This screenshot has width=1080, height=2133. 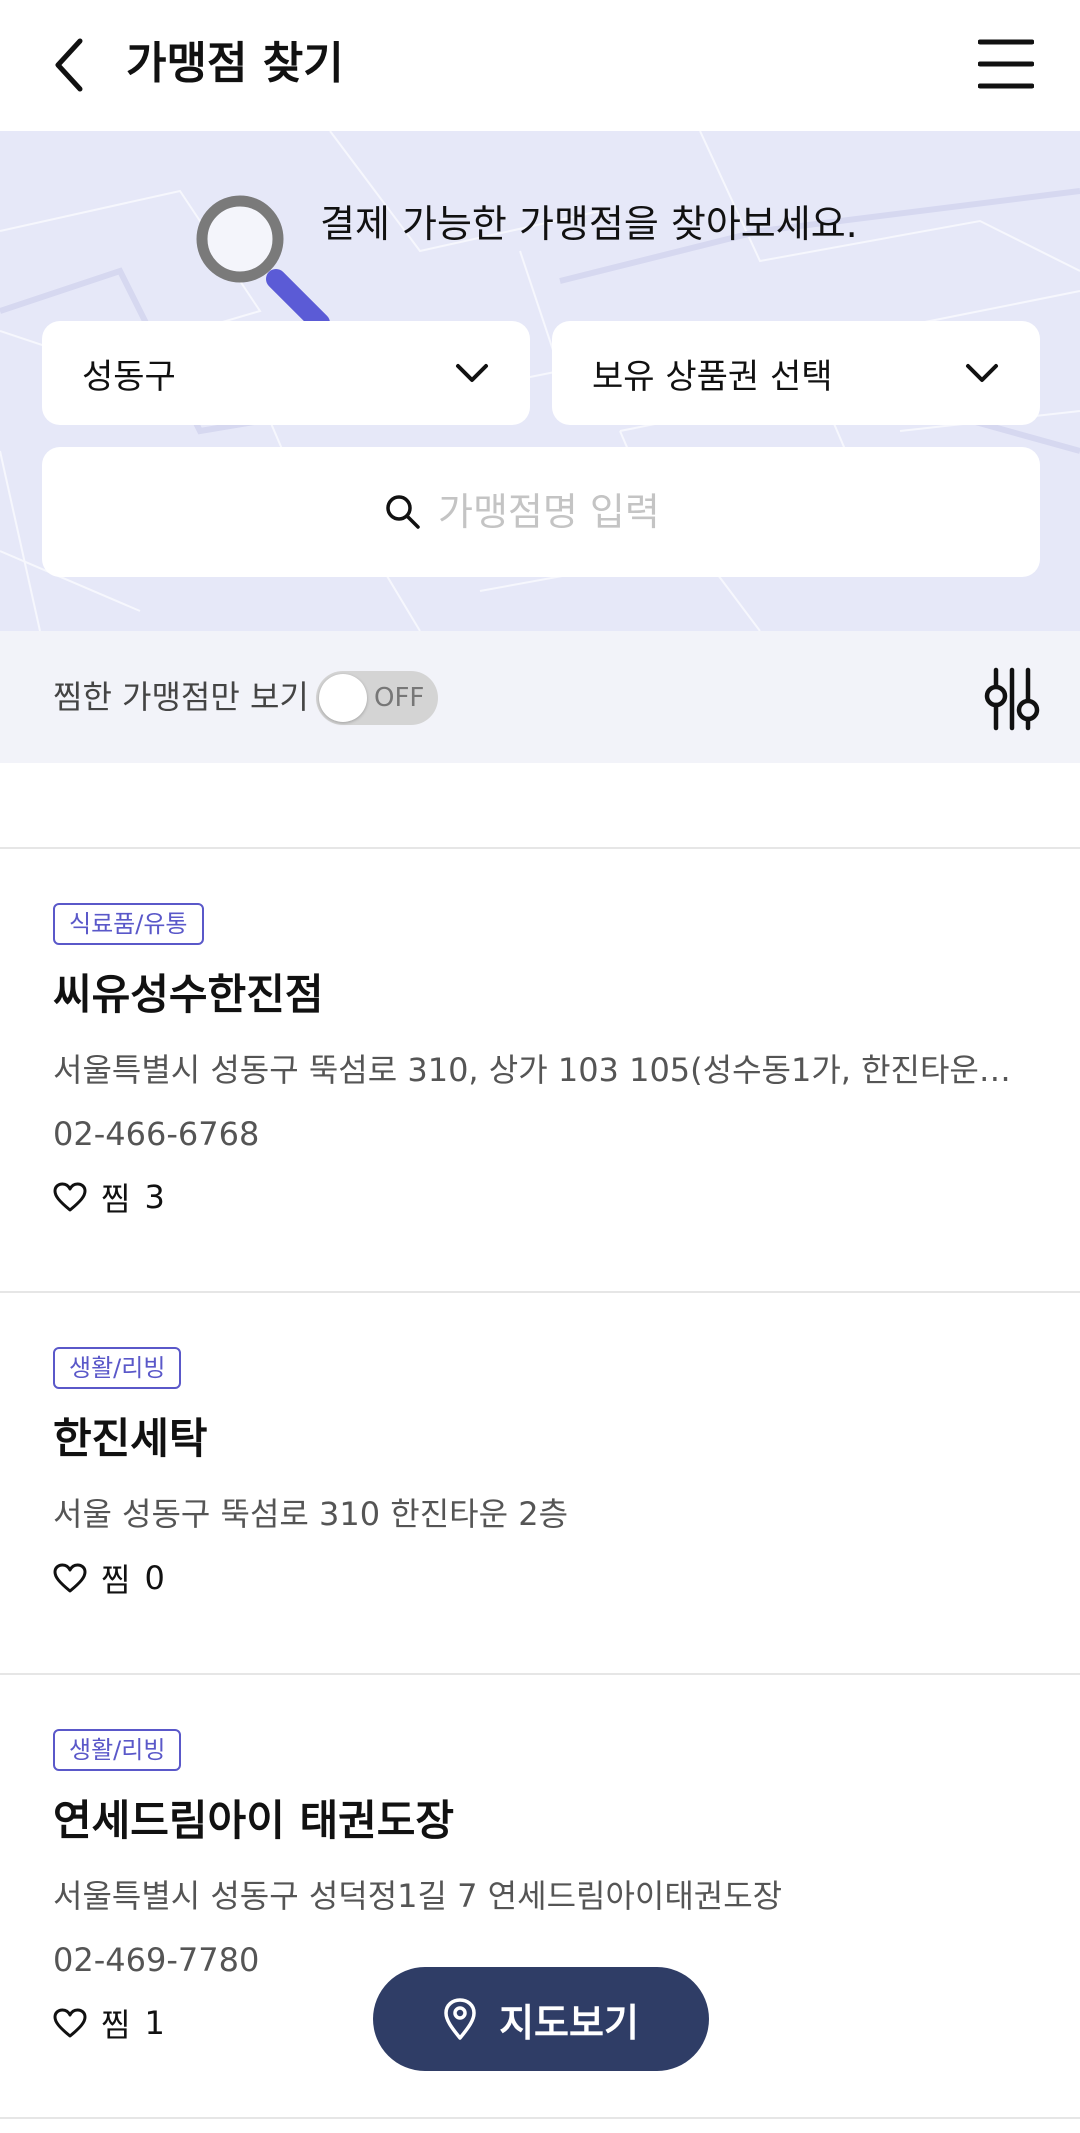 What do you see at coordinates (568, 512) in the screenshot?
I see `store-search-input` at bounding box center [568, 512].